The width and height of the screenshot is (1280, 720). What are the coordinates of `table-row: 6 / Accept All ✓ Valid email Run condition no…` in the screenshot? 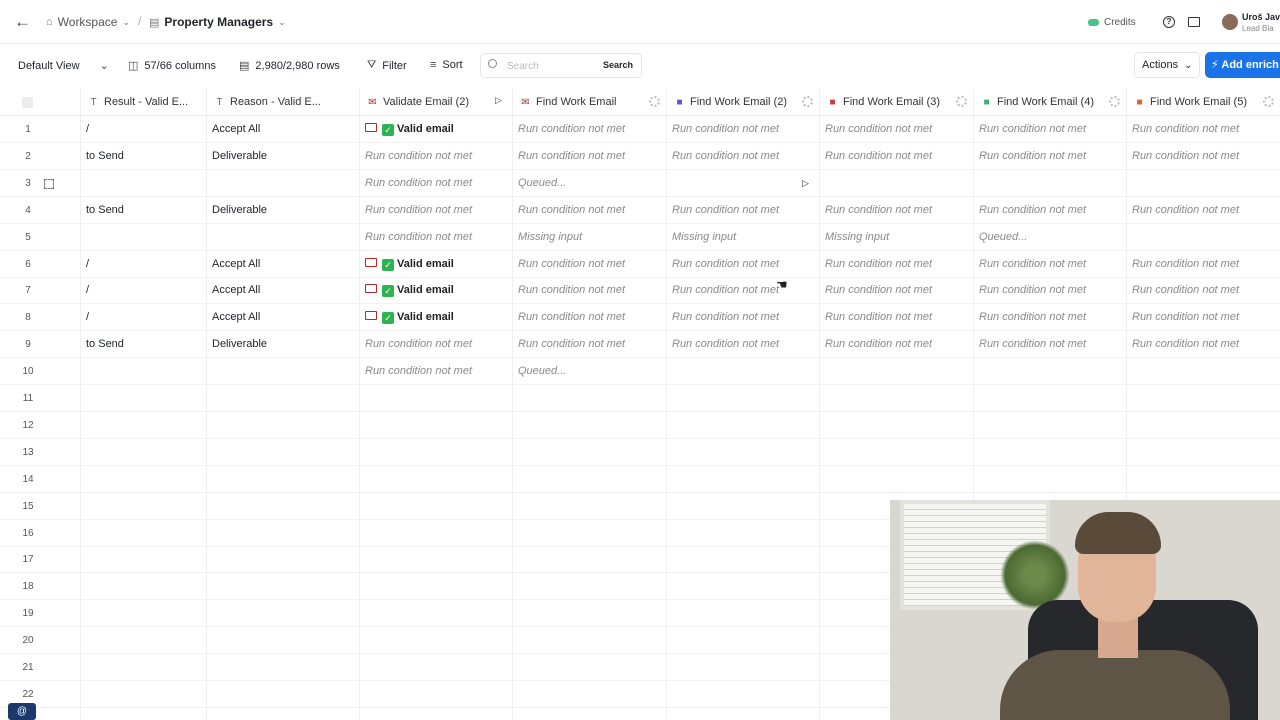 It's located at (640, 264).